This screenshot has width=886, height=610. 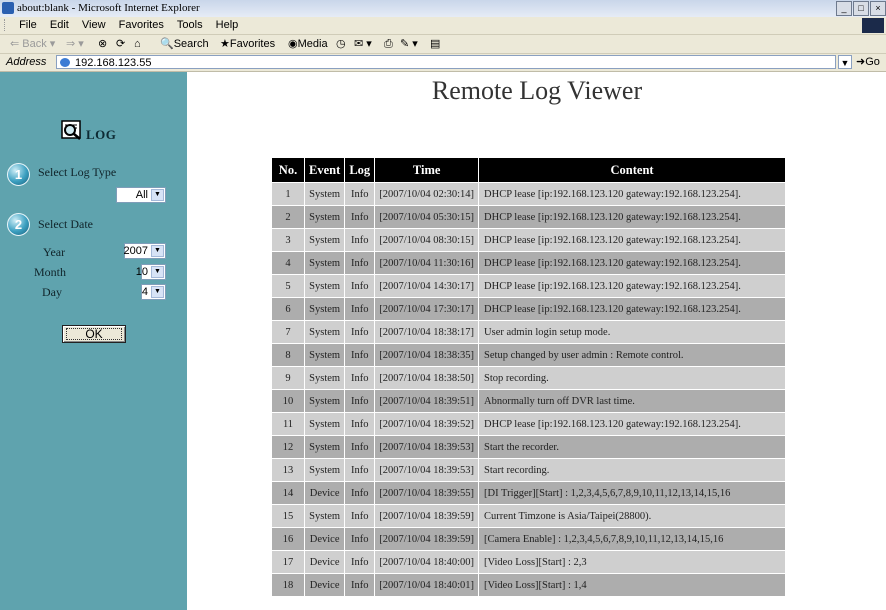 I want to click on menu-edit: Edit, so click(x=59, y=25).